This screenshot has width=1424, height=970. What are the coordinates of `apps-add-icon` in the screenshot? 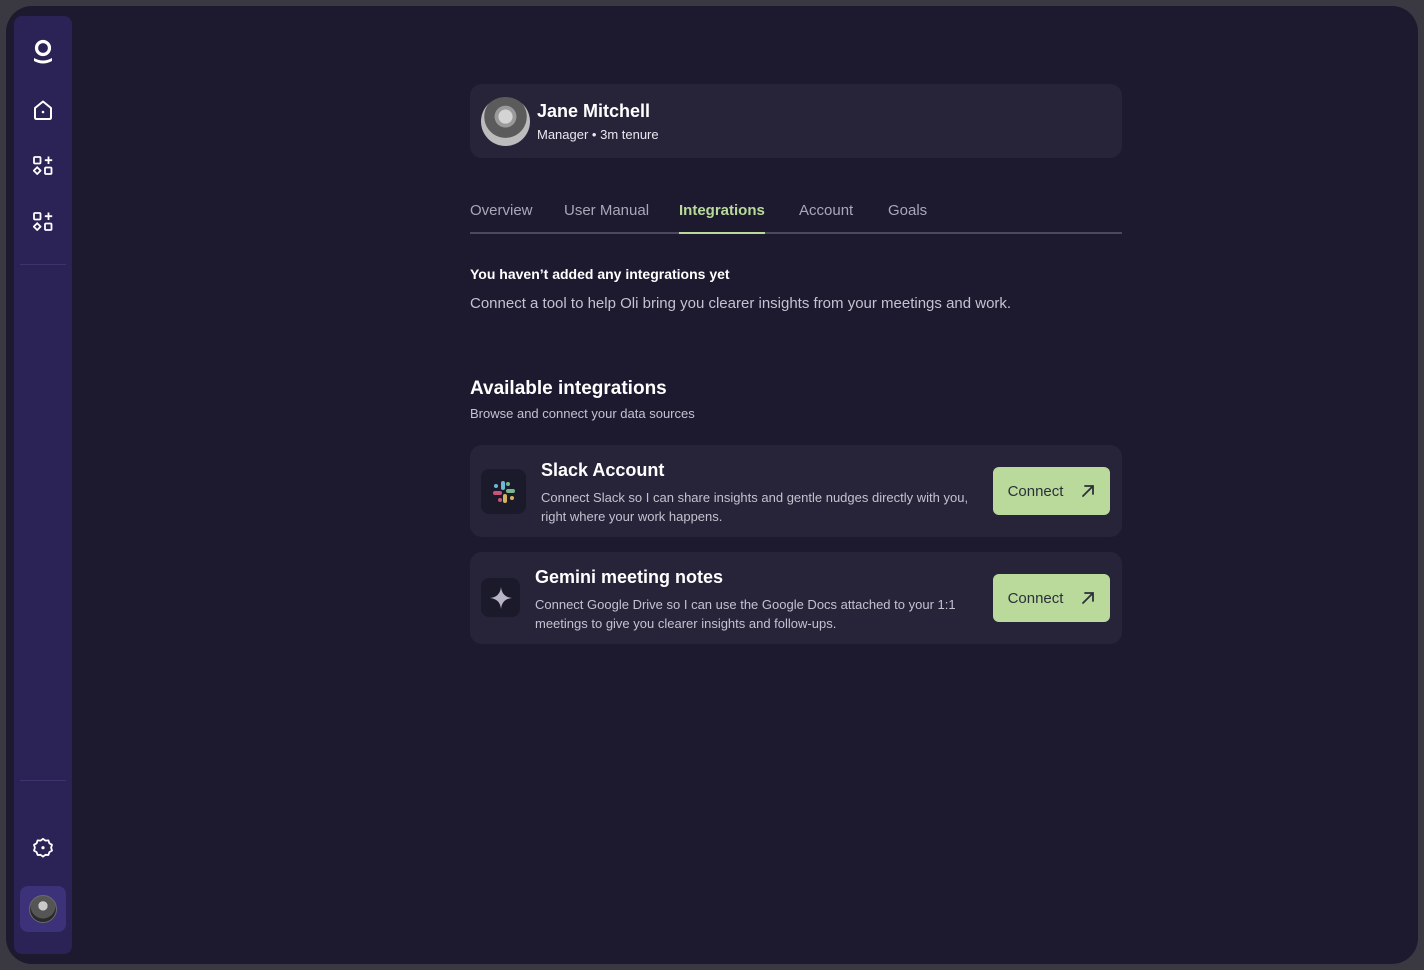 It's located at (43, 222).